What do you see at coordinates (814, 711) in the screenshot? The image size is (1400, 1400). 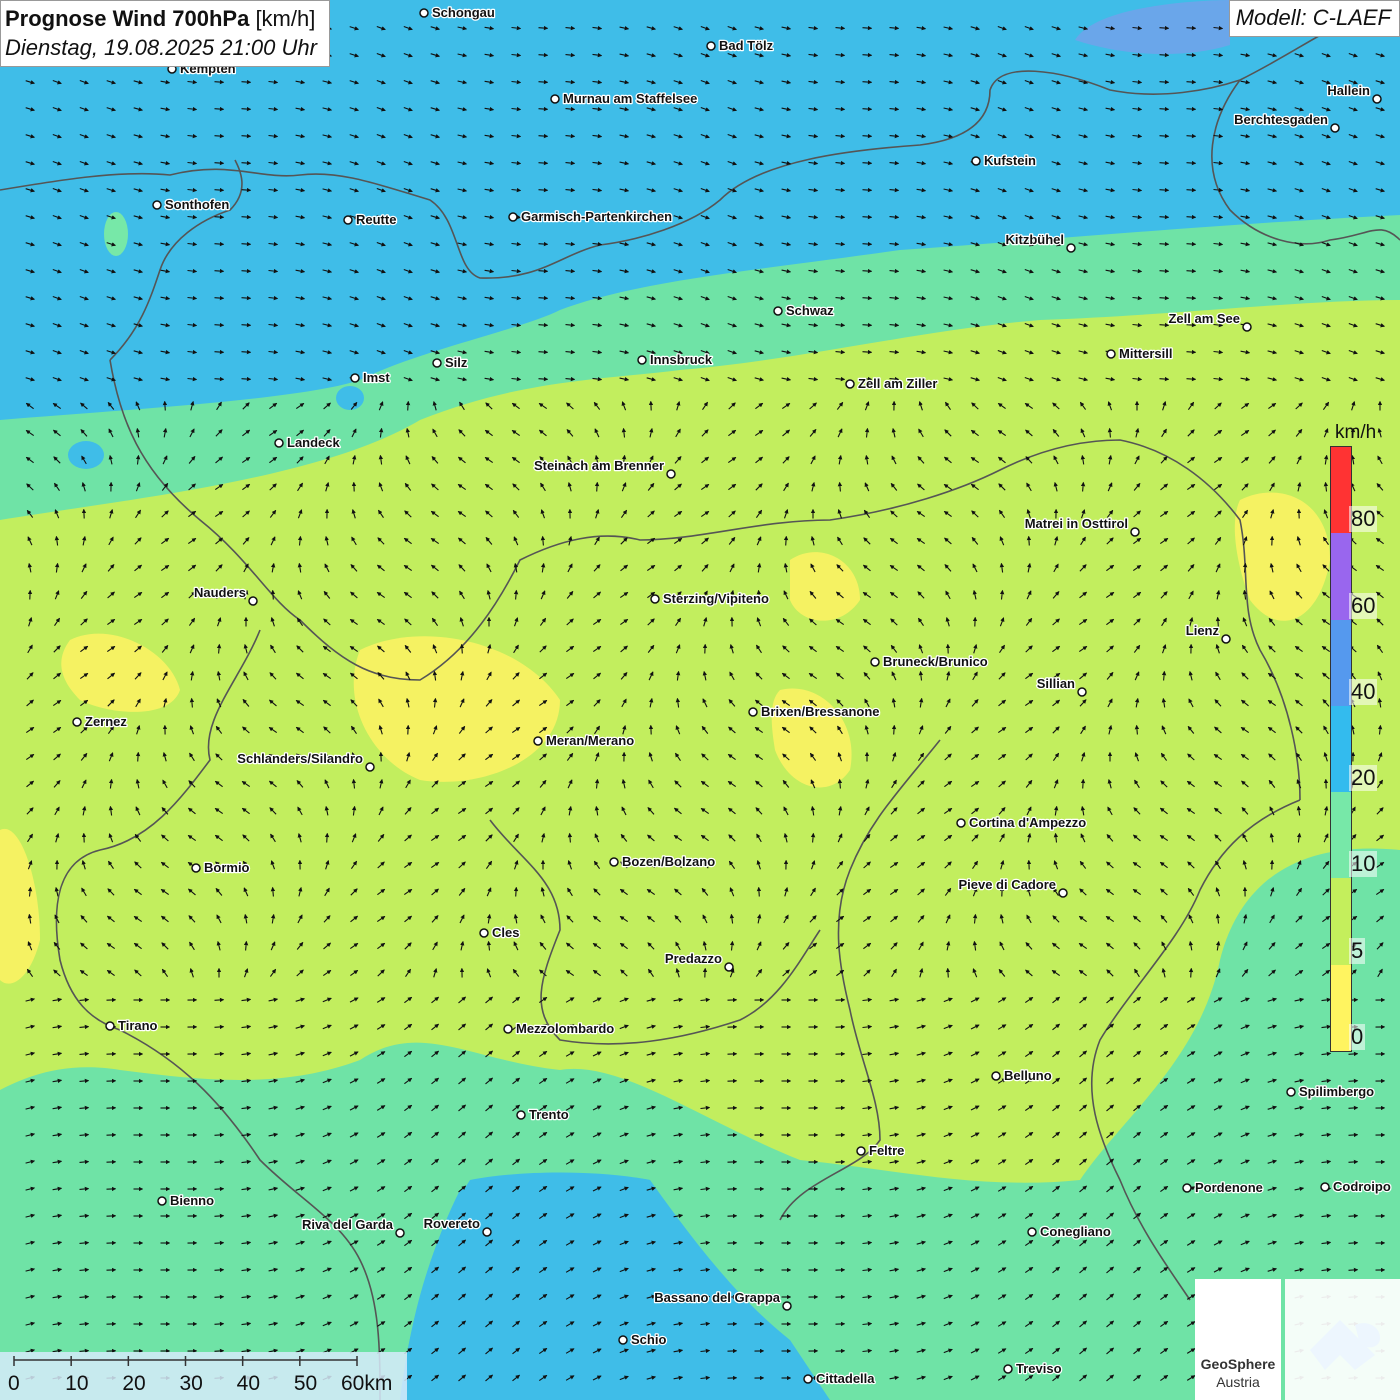 I see `city-marker: Brixen/Bressanone` at bounding box center [814, 711].